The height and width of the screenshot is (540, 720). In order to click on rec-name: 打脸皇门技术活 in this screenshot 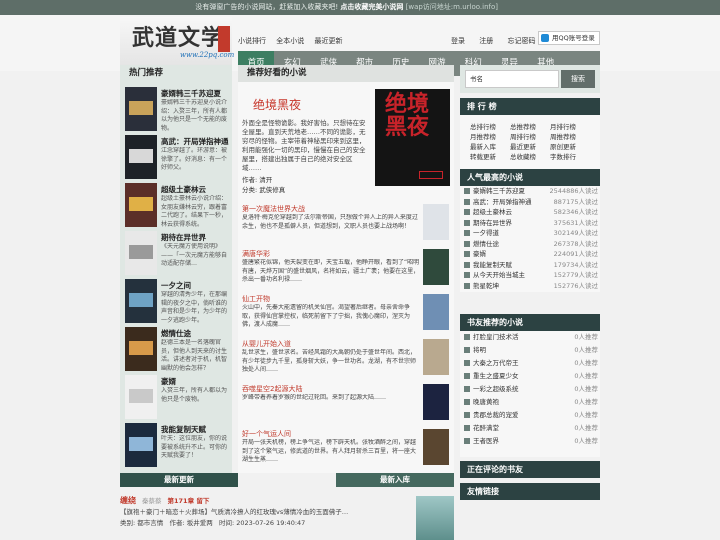, I will do `click(496, 337)`.